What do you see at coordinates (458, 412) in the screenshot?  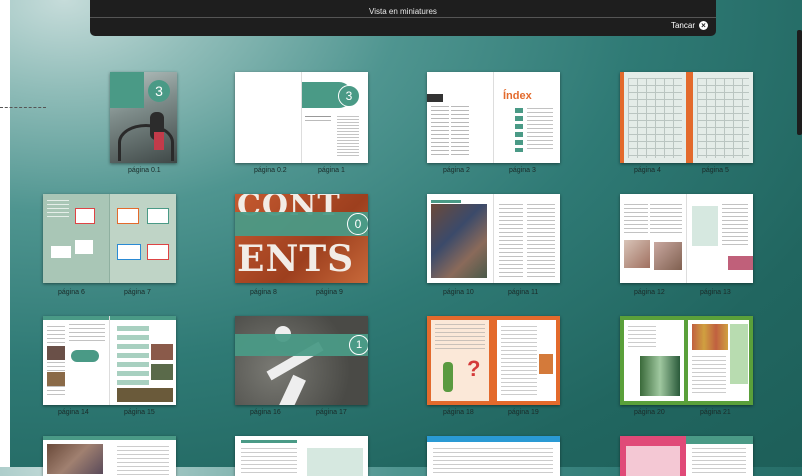 I see `page-label: página 18` at bounding box center [458, 412].